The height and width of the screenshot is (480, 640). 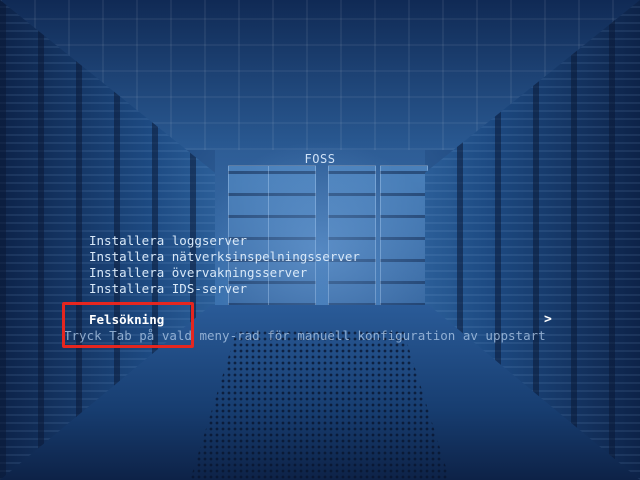 I want to click on menu-item-install-monitoring-server: Installera övervakningsserver, so click(x=224, y=273).